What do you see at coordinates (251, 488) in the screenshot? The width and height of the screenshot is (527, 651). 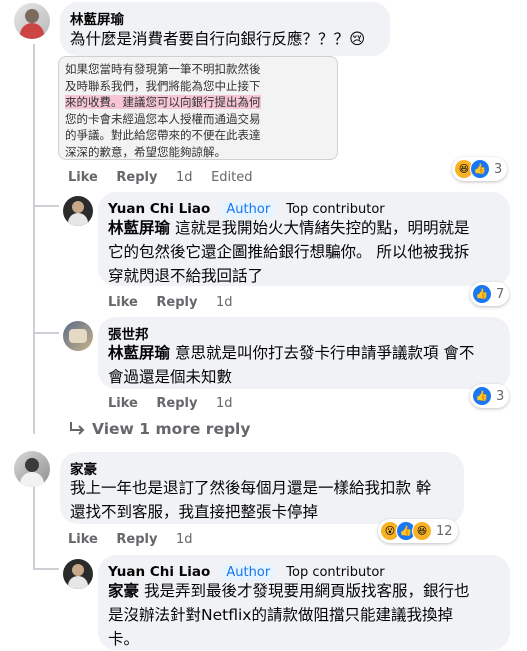 I see `comment-text-line: 我上一年也是退訂了然後每個月還是一樣給我扣款 幹` at bounding box center [251, 488].